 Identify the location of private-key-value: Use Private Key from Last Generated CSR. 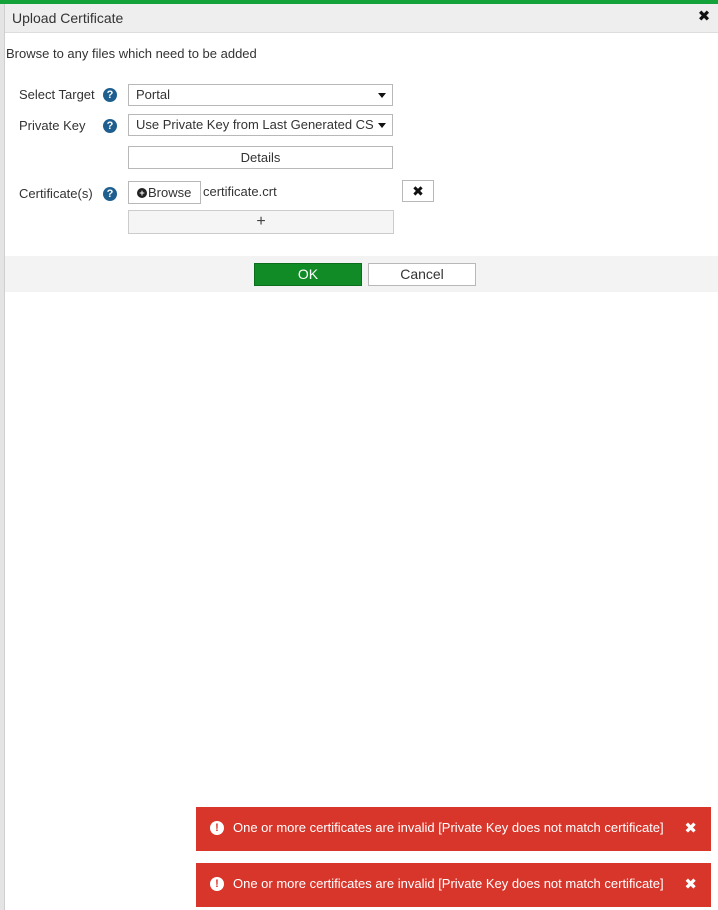
(255, 124).